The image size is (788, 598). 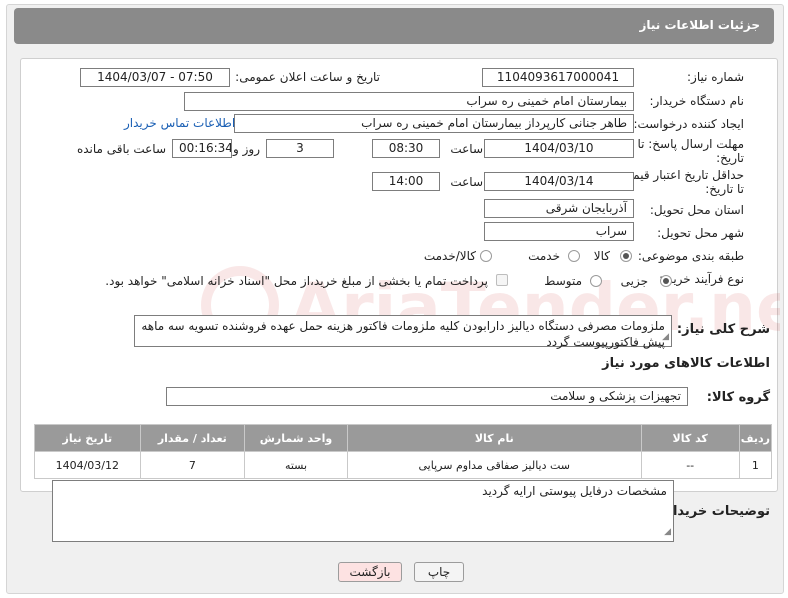 I want to click on validity-date-field: 1404/03/14, so click(x=559, y=181).